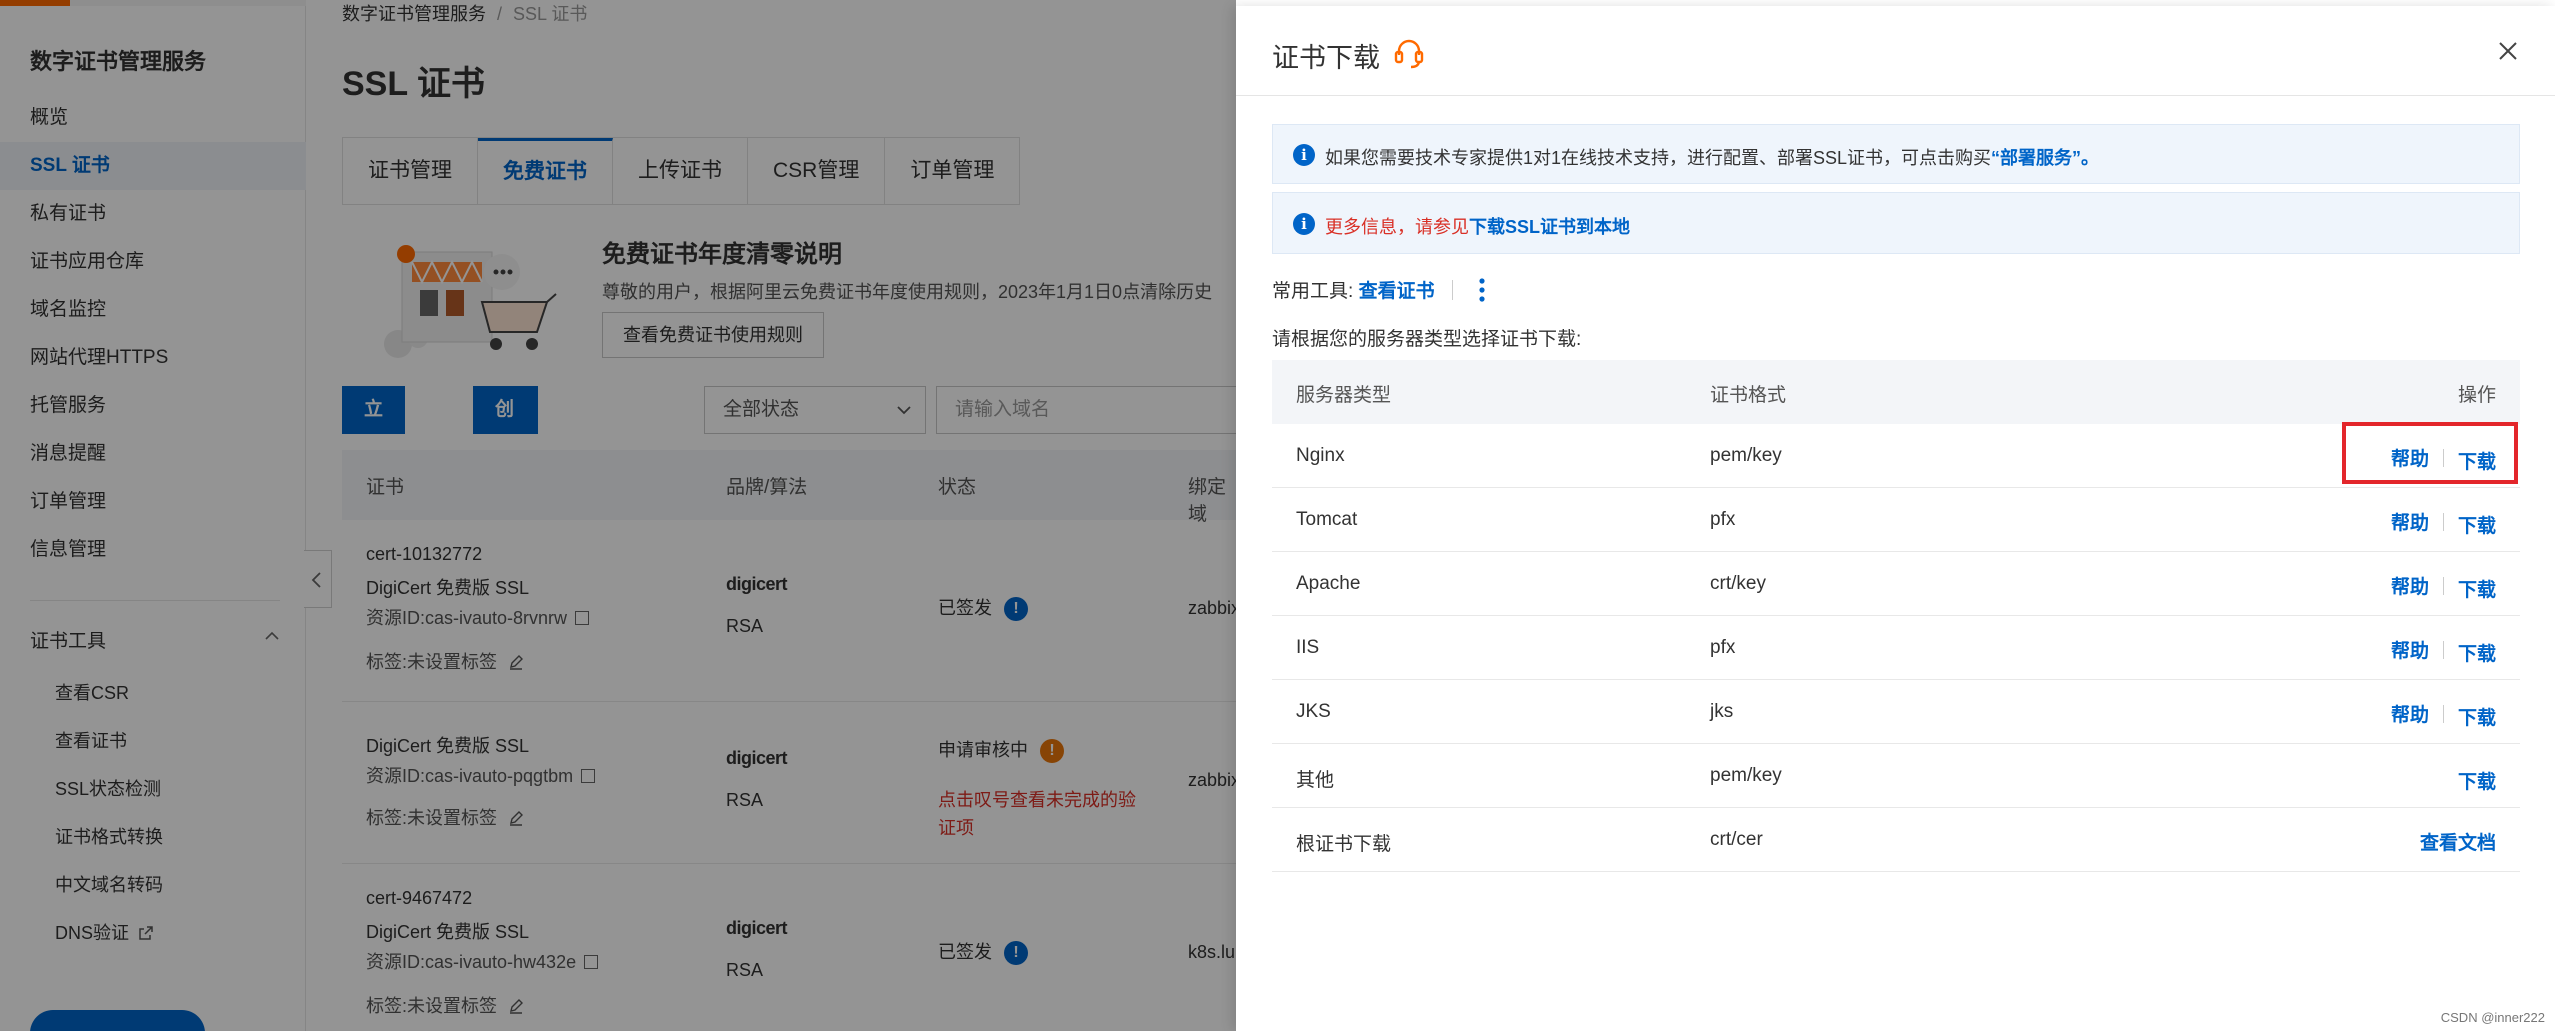  I want to click on table-row: 其他 pem/key 下载, so click(1896, 776).